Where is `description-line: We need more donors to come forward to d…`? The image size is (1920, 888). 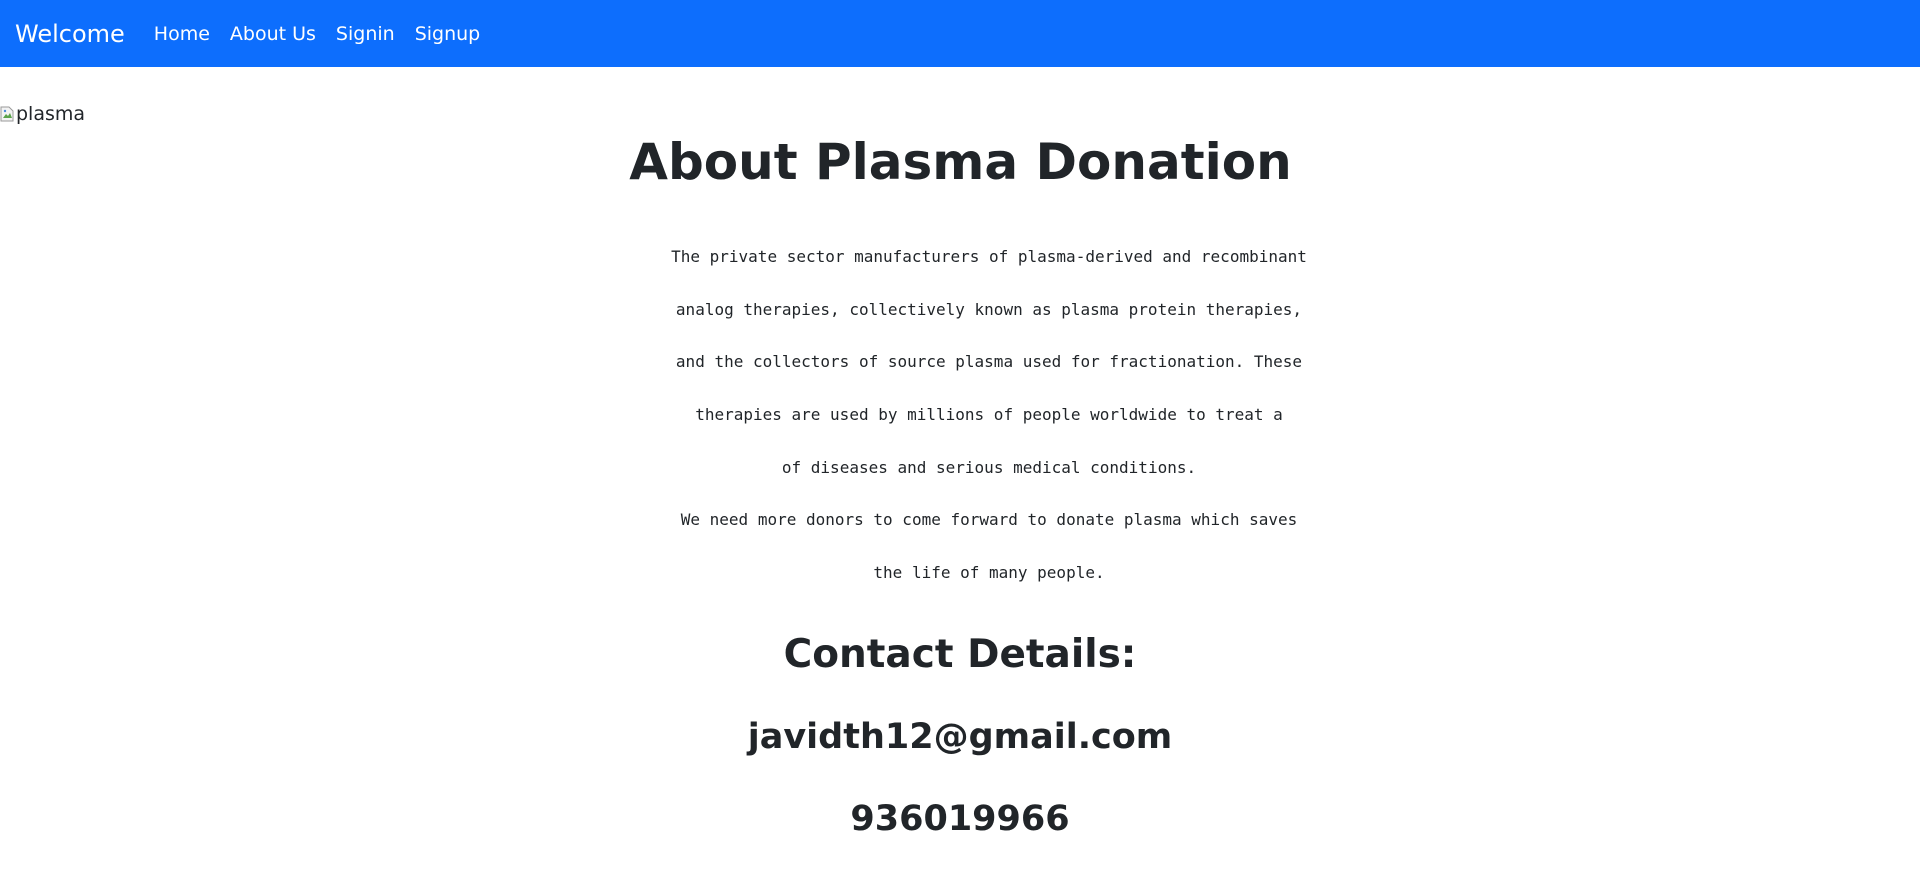 description-line: We need more donors to come forward to d… is located at coordinates (989, 520).